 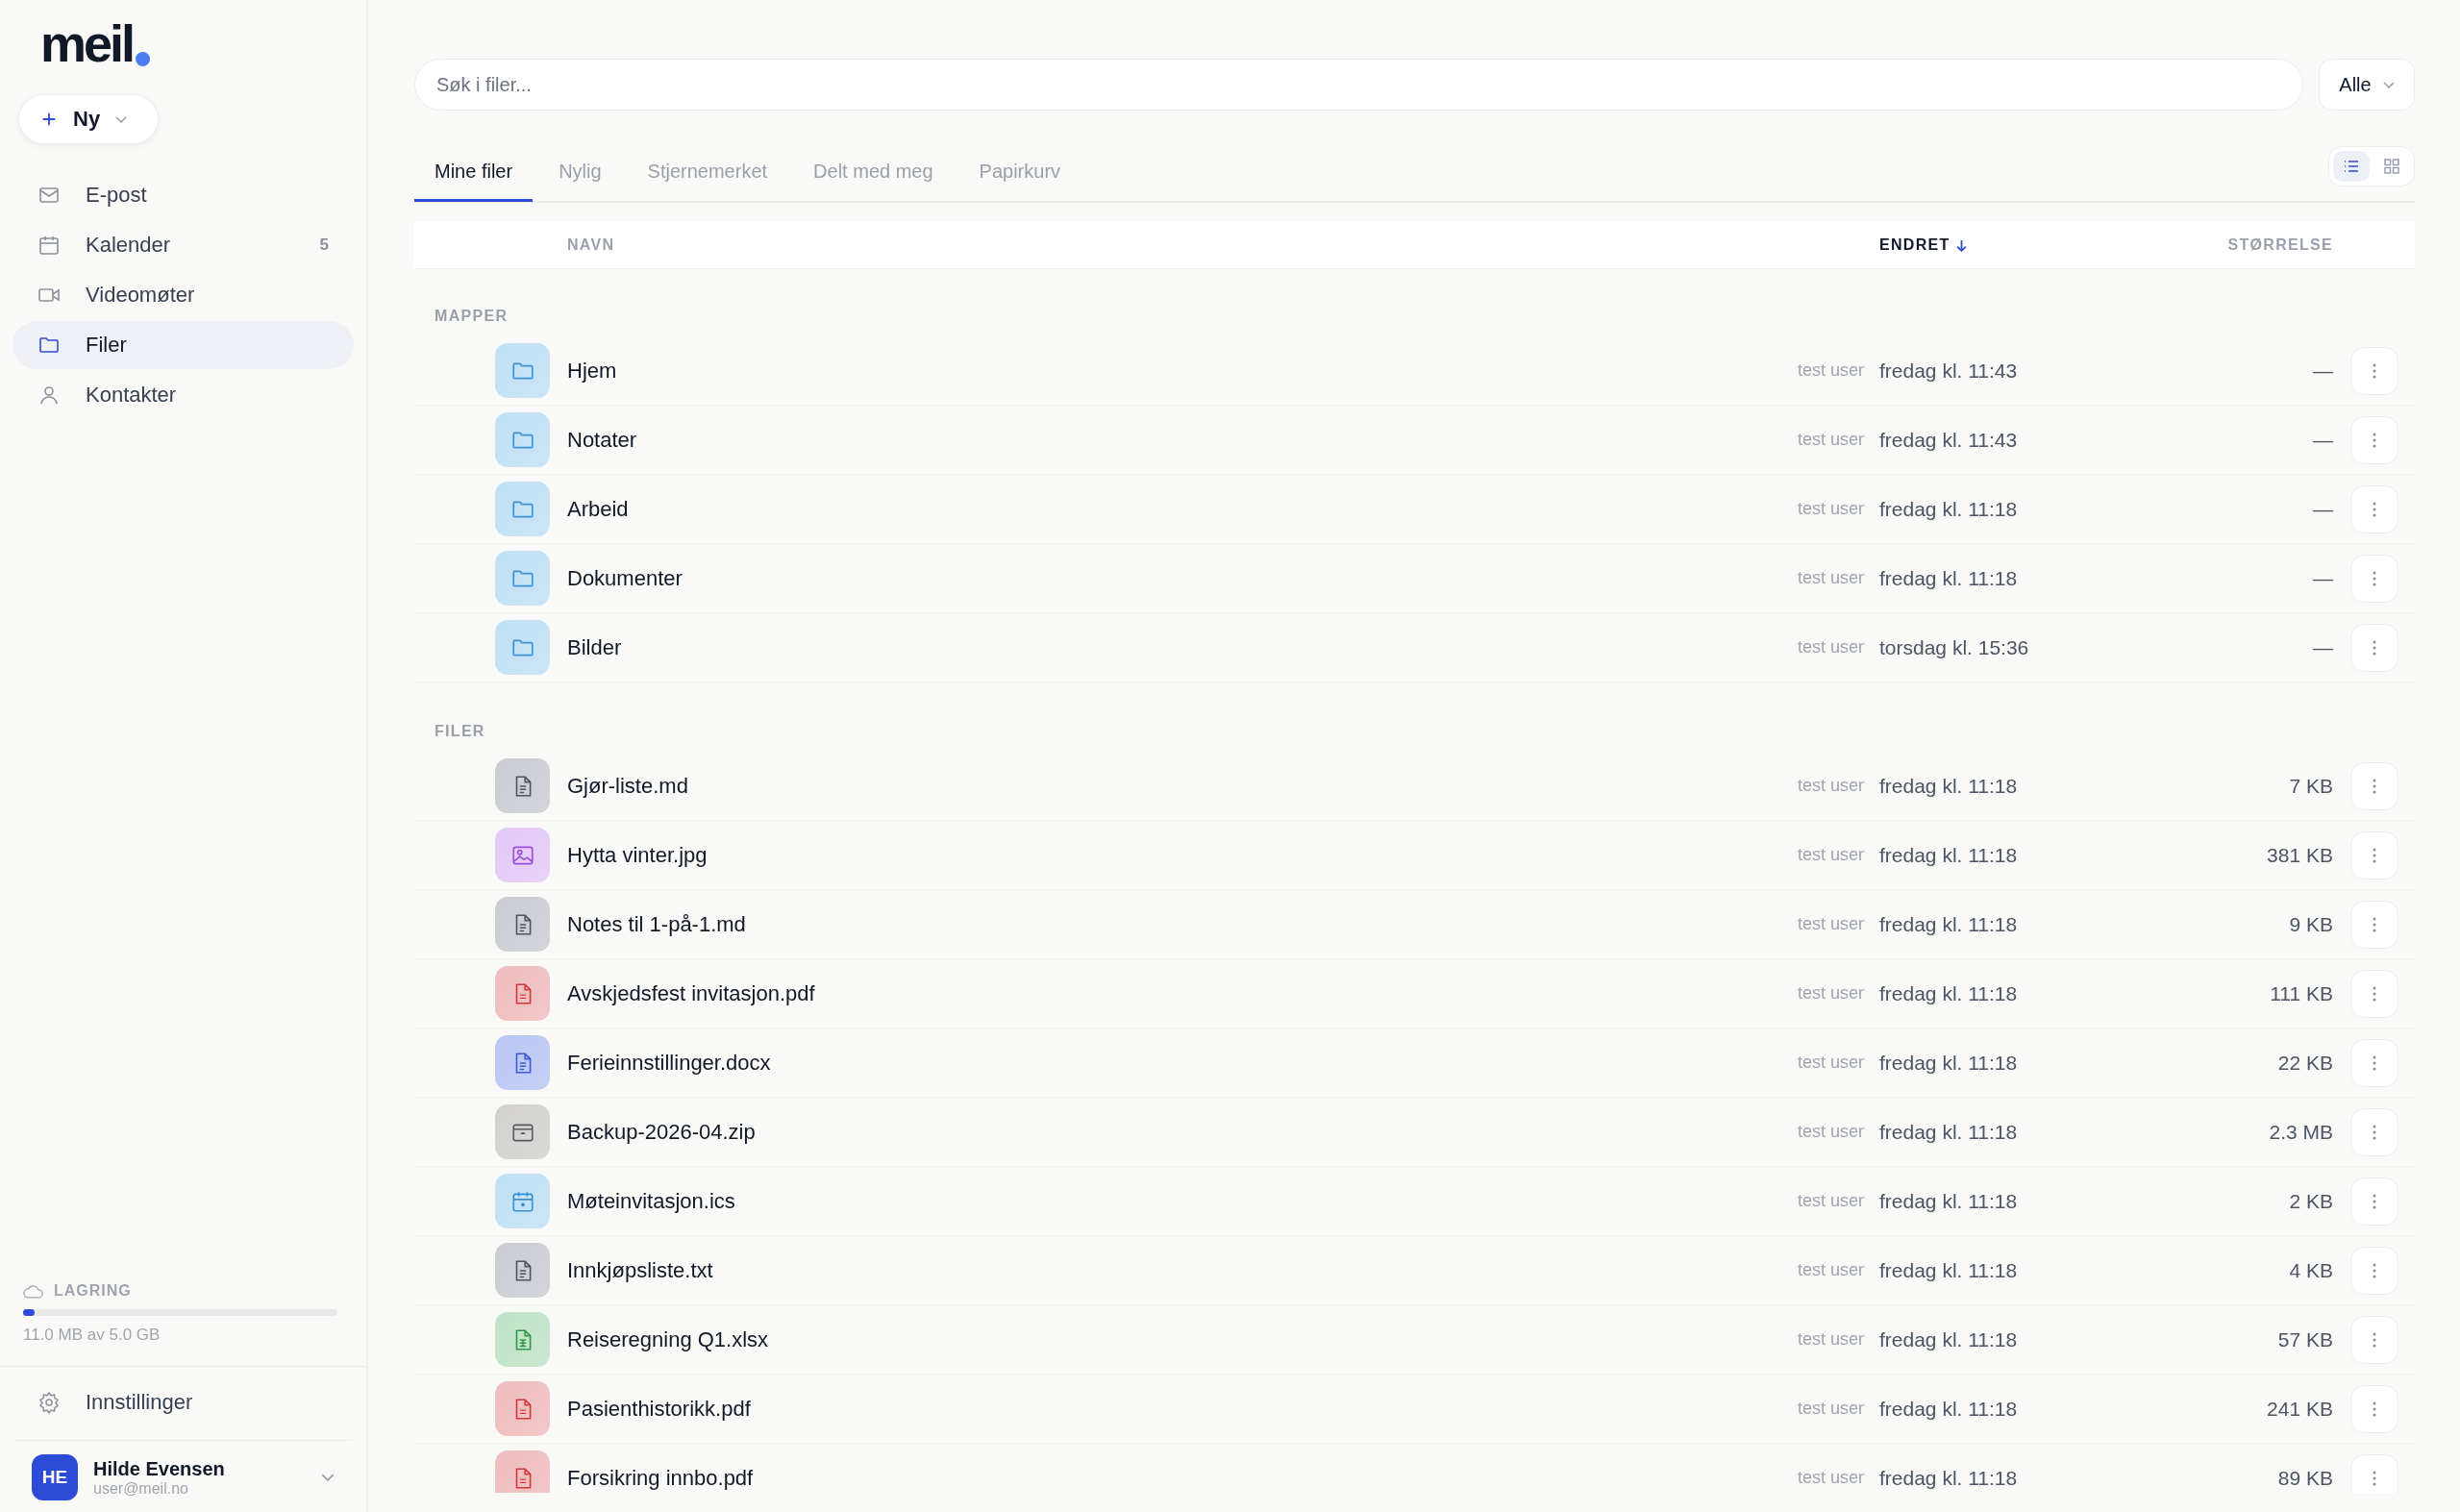 I want to click on file-name: Hytta vinter.jpg, so click(x=637, y=855).